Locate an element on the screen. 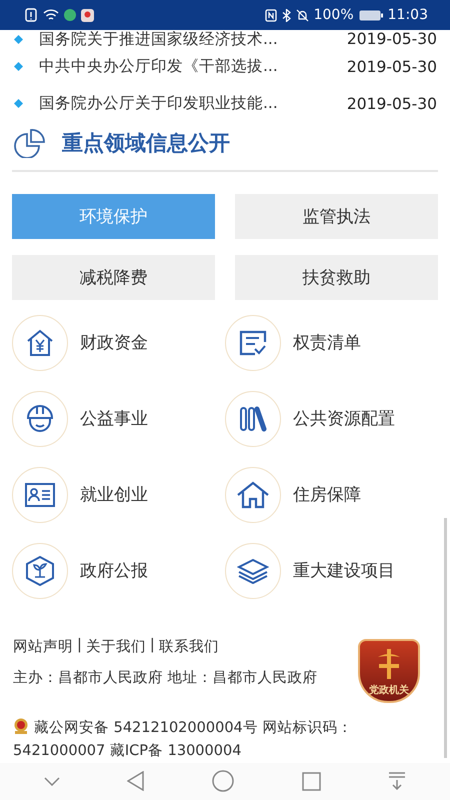  house-yen-icon is located at coordinates (40, 342).